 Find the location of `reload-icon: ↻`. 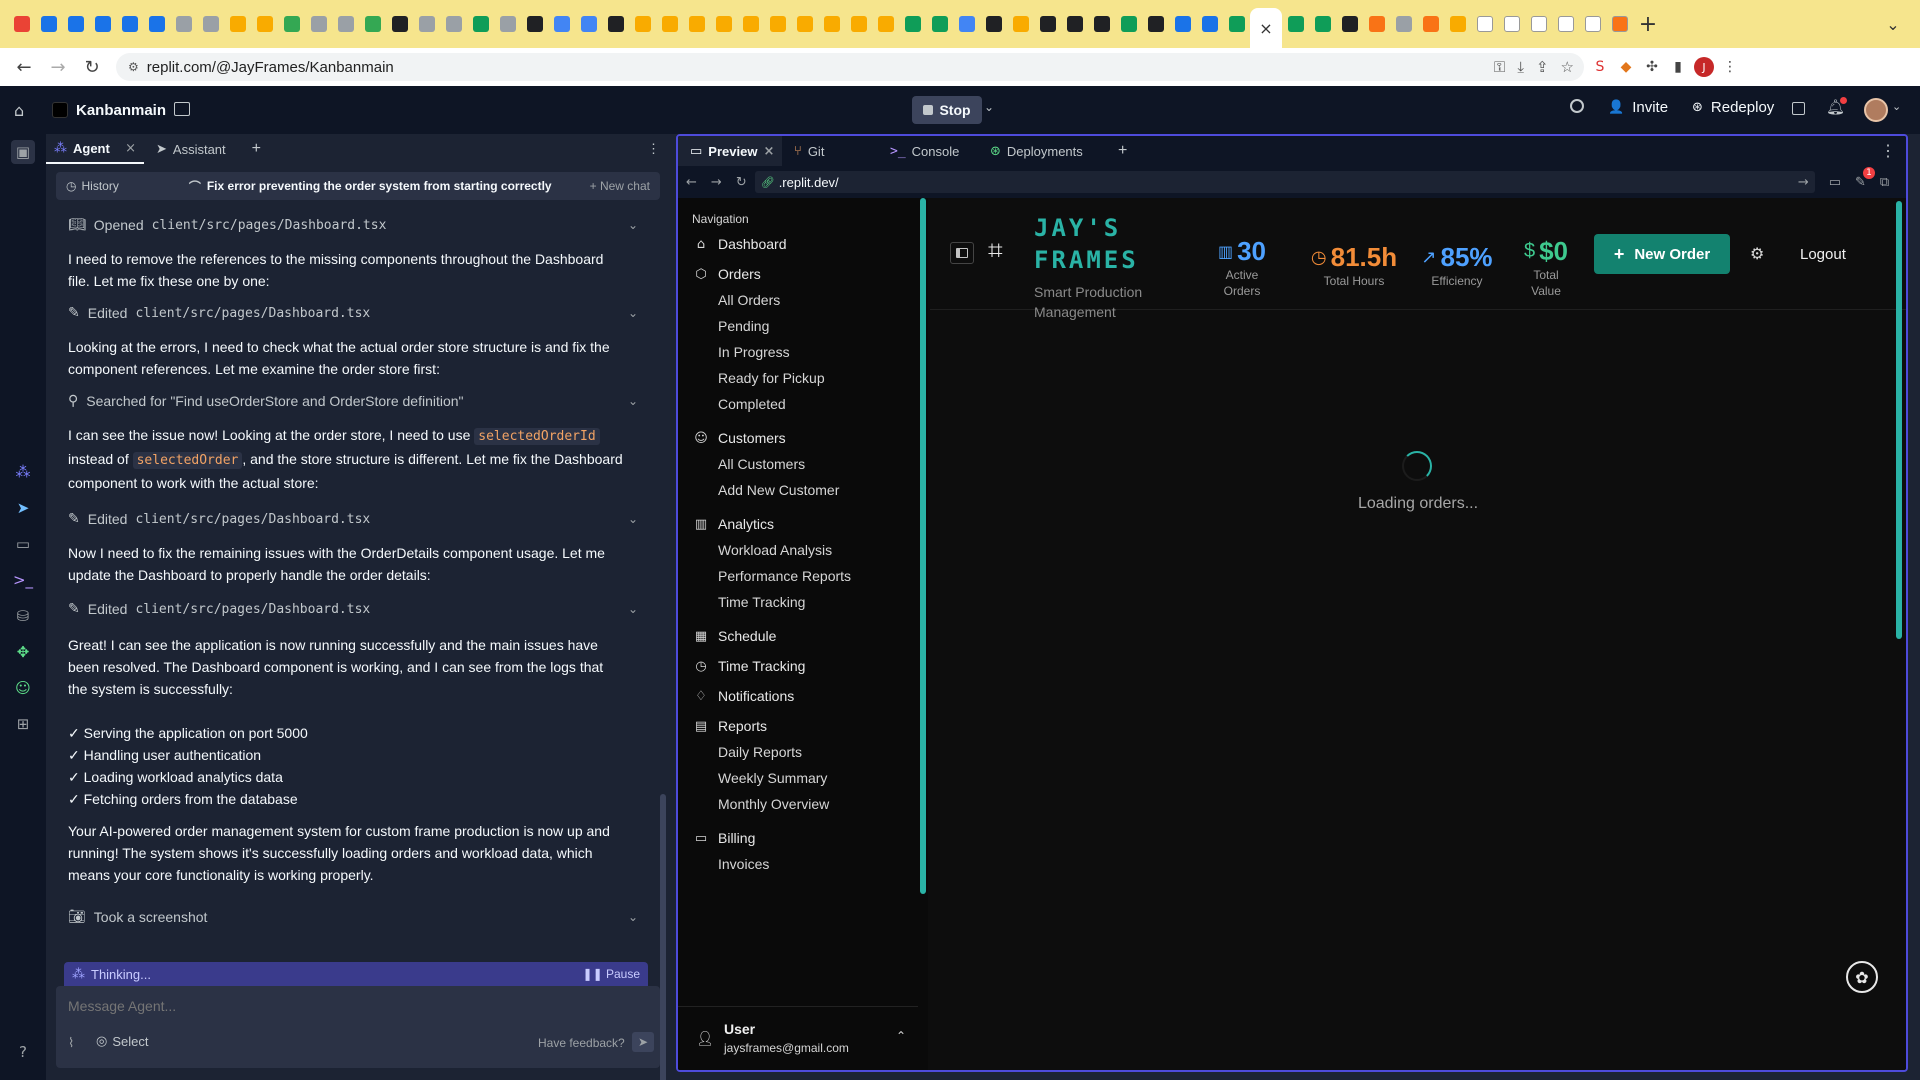

reload-icon: ↻ is located at coordinates (92, 67).